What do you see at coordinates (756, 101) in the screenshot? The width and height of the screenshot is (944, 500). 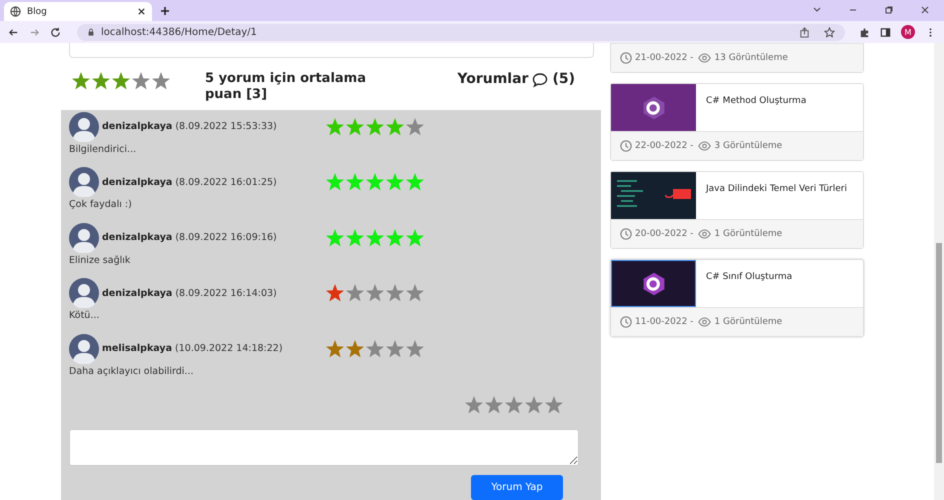 I see `post-title: C# Method Oluşturma` at bounding box center [756, 101].